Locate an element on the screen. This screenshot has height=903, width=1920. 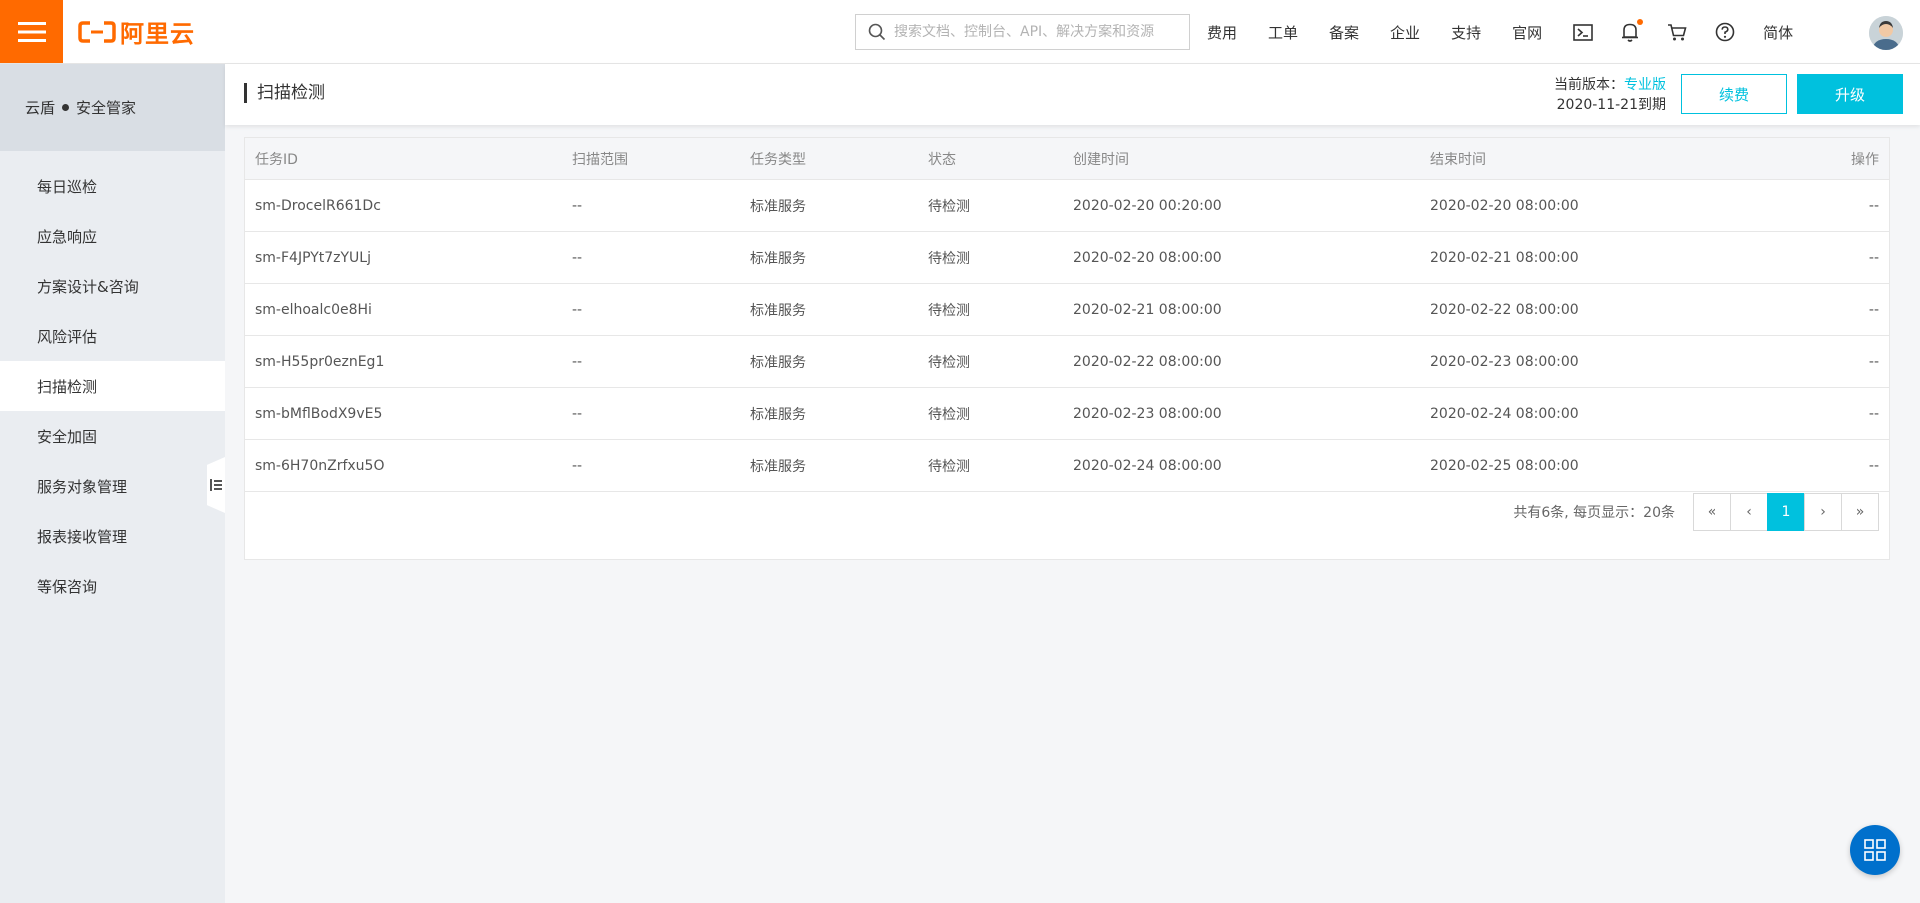
col-header-actions: 操作 is located at coordinates (1865, 159).